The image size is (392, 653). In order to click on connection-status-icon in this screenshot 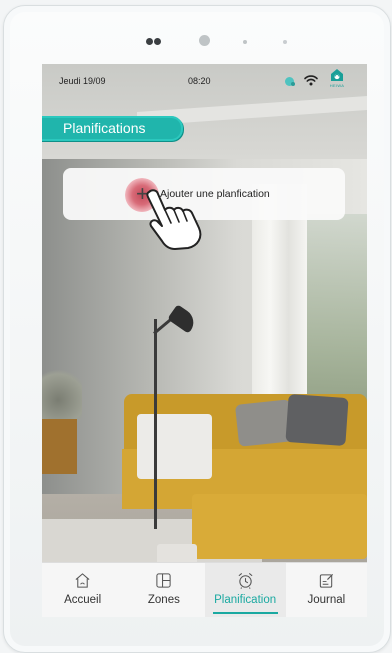, I will do `click(290, 81)`.